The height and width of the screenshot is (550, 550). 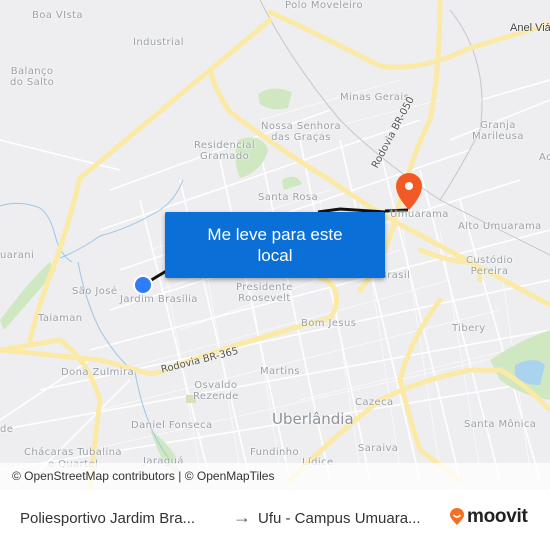 I want to click on place-label: Polo Moveleiro, so click(x=324, y=5).